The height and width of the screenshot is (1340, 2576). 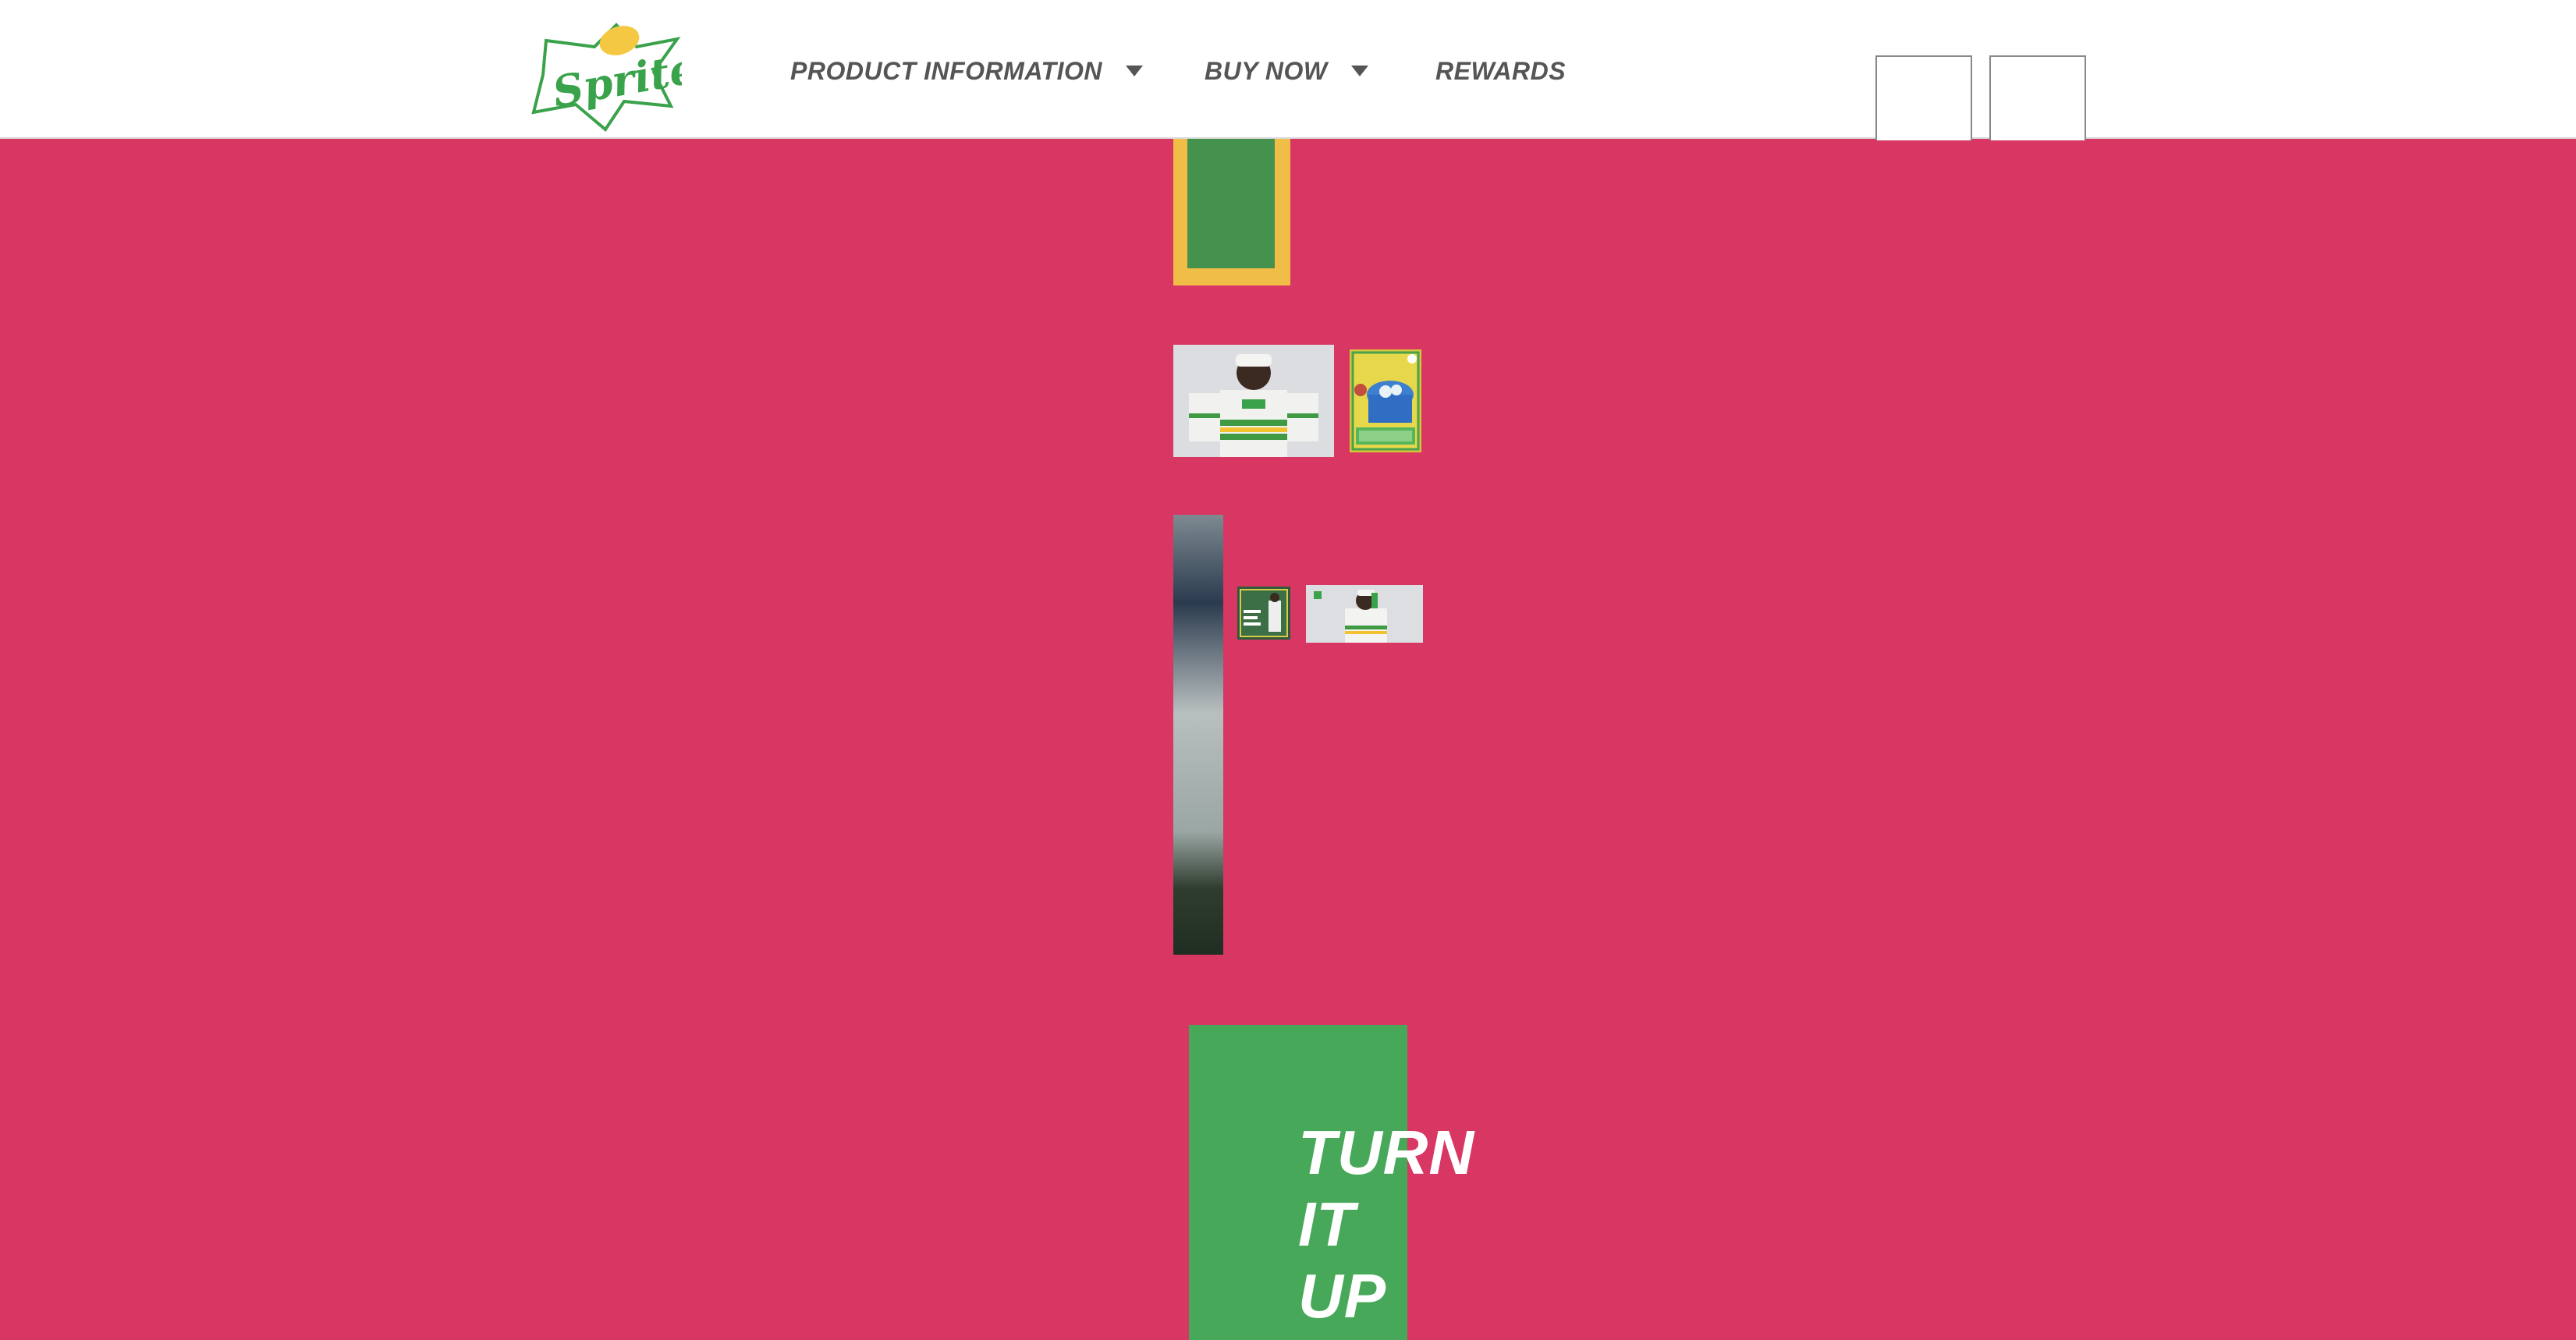 I want to click on image-poster, so click(x=1385, y=401).